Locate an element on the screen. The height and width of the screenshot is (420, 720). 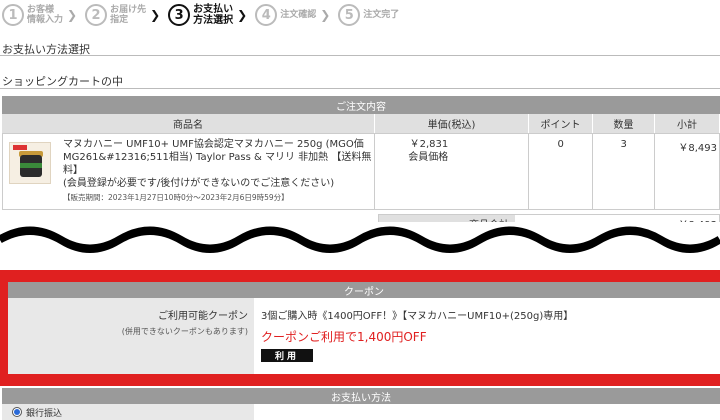
point-cell: 0 is located at coordinates (561, 171).